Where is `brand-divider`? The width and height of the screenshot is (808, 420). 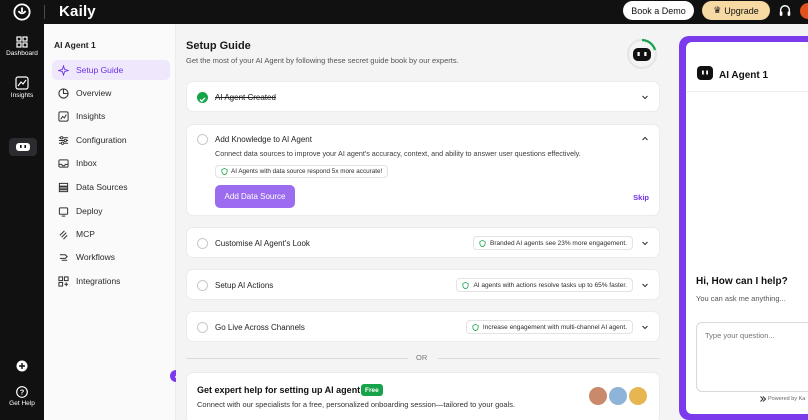 brand-divider is located at coordinates (44, 12).